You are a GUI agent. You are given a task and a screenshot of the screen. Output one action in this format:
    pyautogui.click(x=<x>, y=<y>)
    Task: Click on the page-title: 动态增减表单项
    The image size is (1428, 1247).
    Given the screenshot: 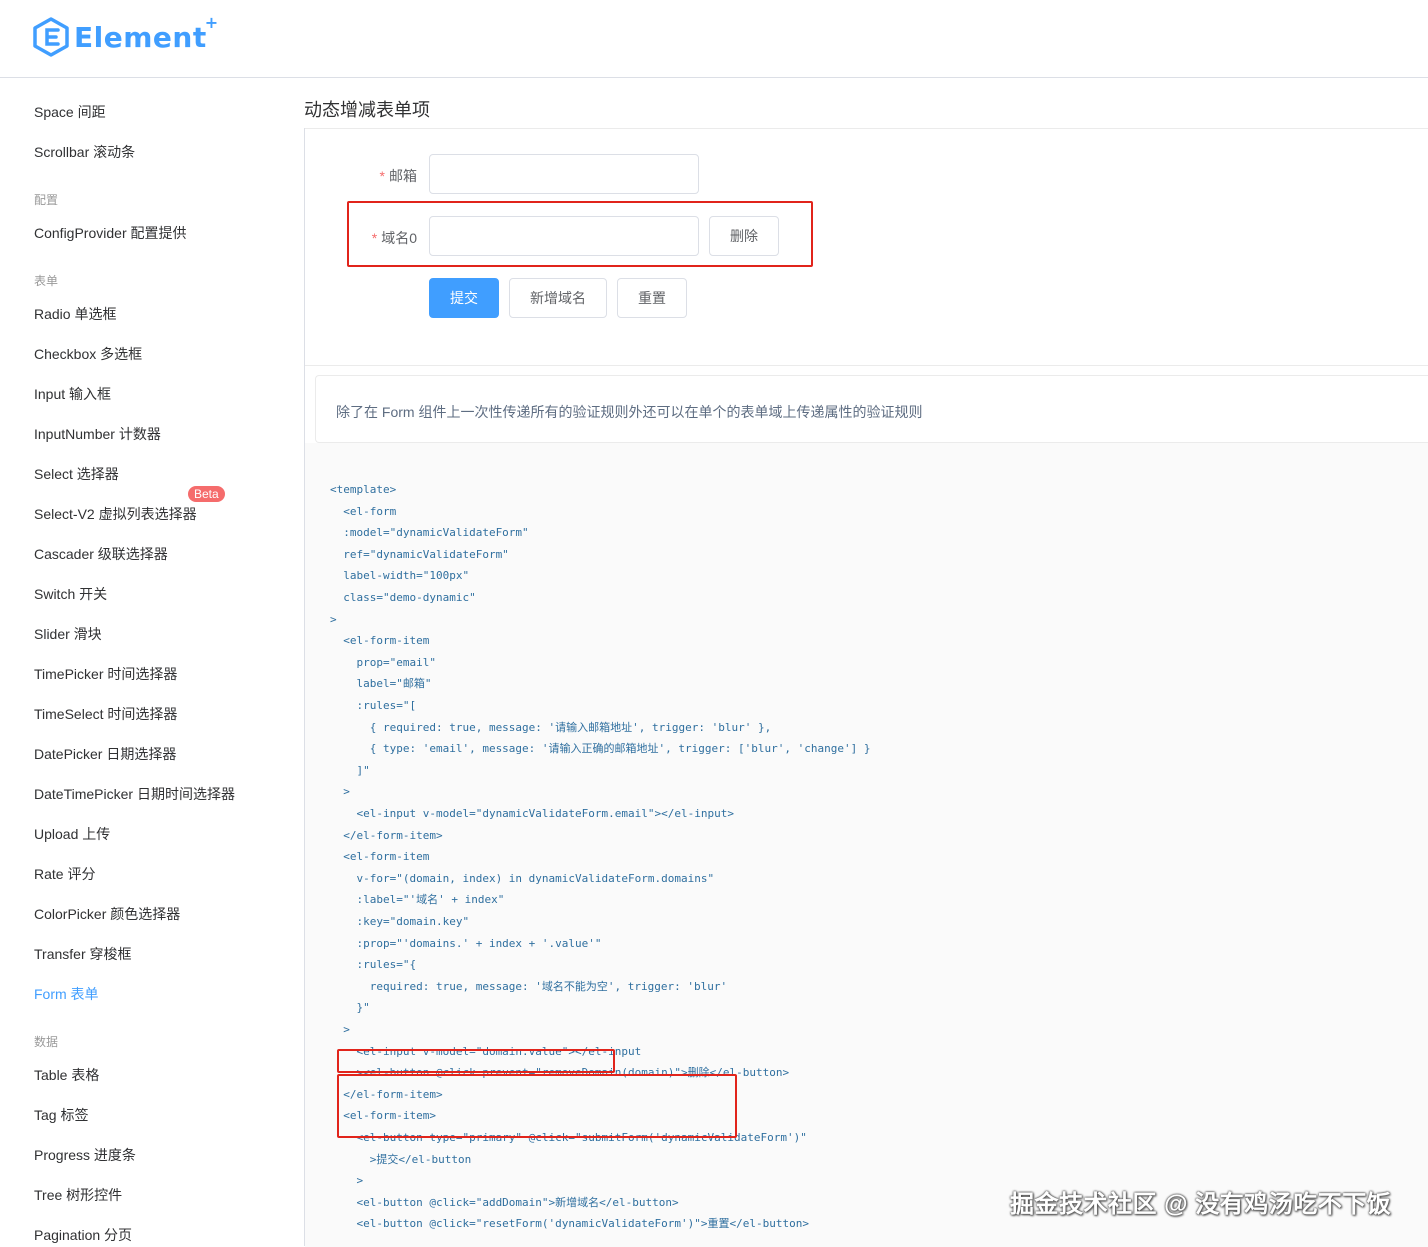 What is the action you would take?
    pyautogui.click(x=367, y=110)
    